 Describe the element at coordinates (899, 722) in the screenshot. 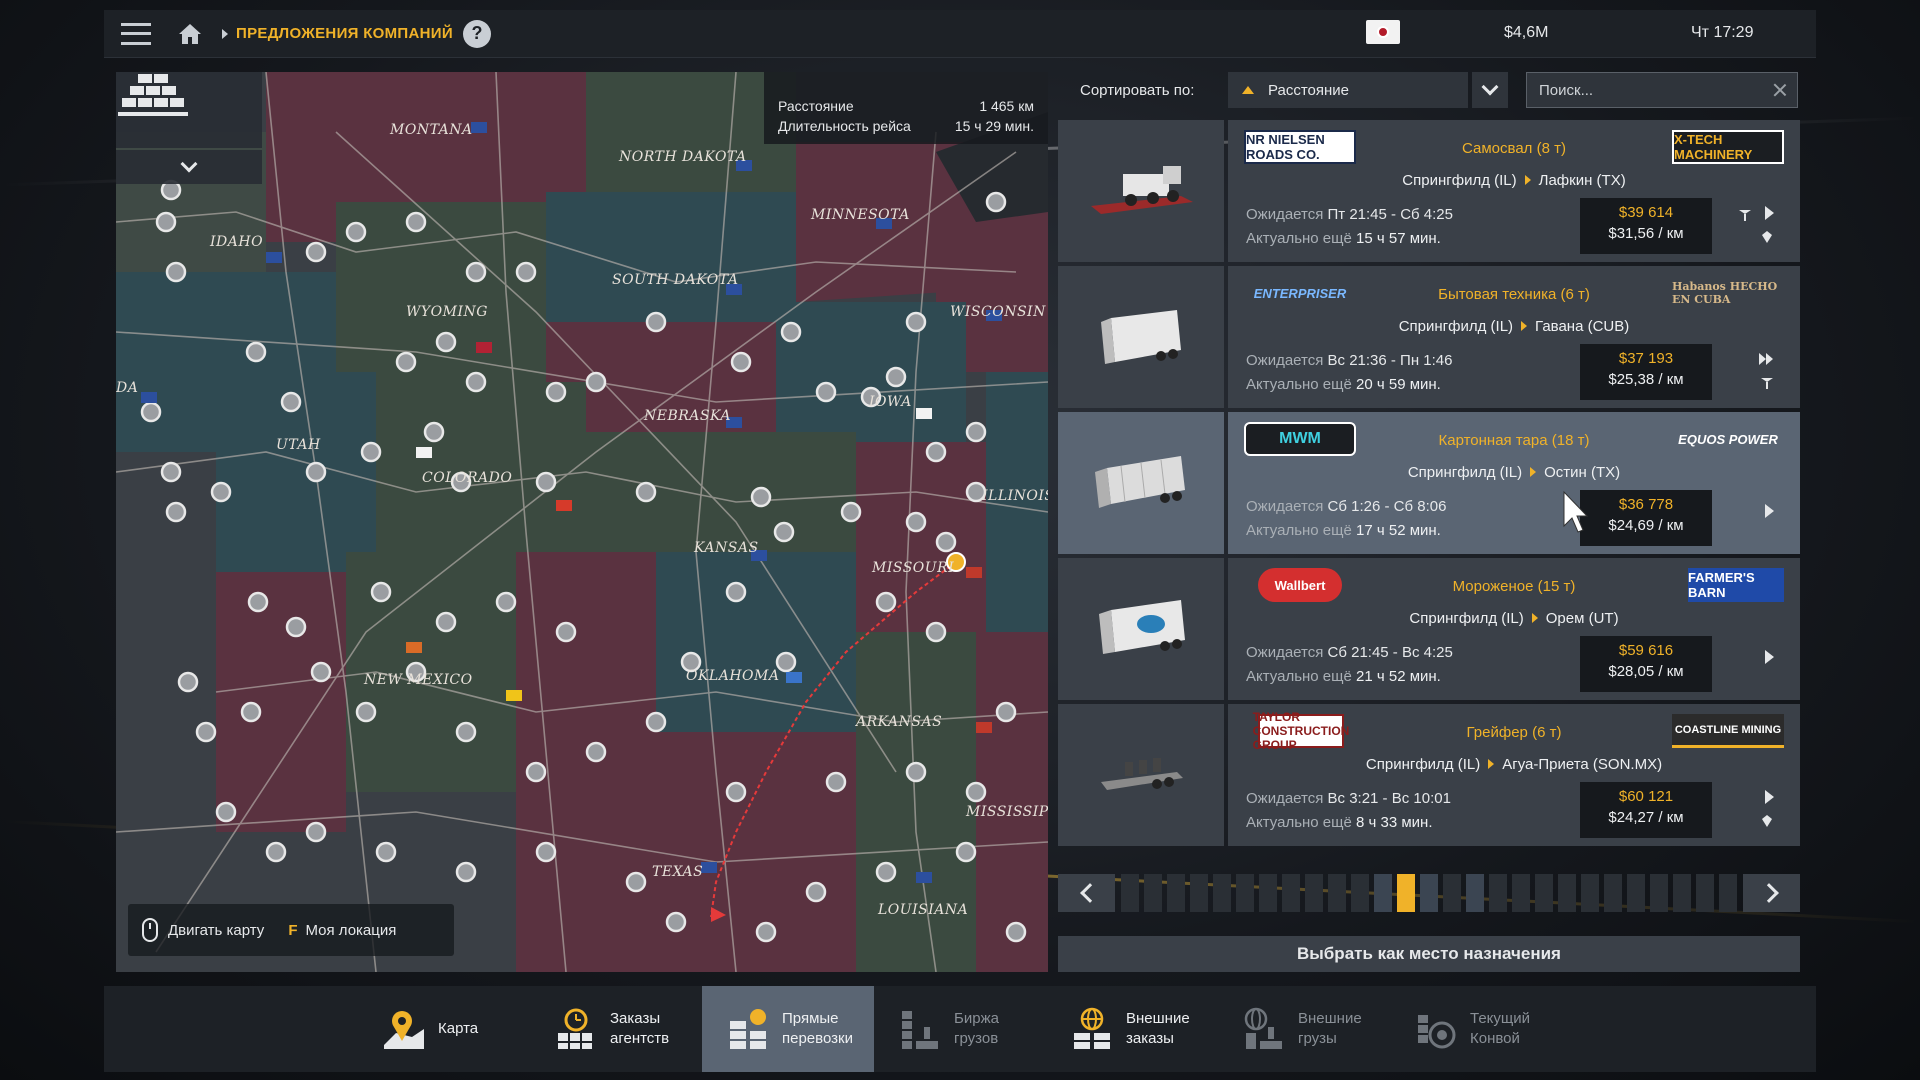

I see `state-label: ARKANSAS` at that location.